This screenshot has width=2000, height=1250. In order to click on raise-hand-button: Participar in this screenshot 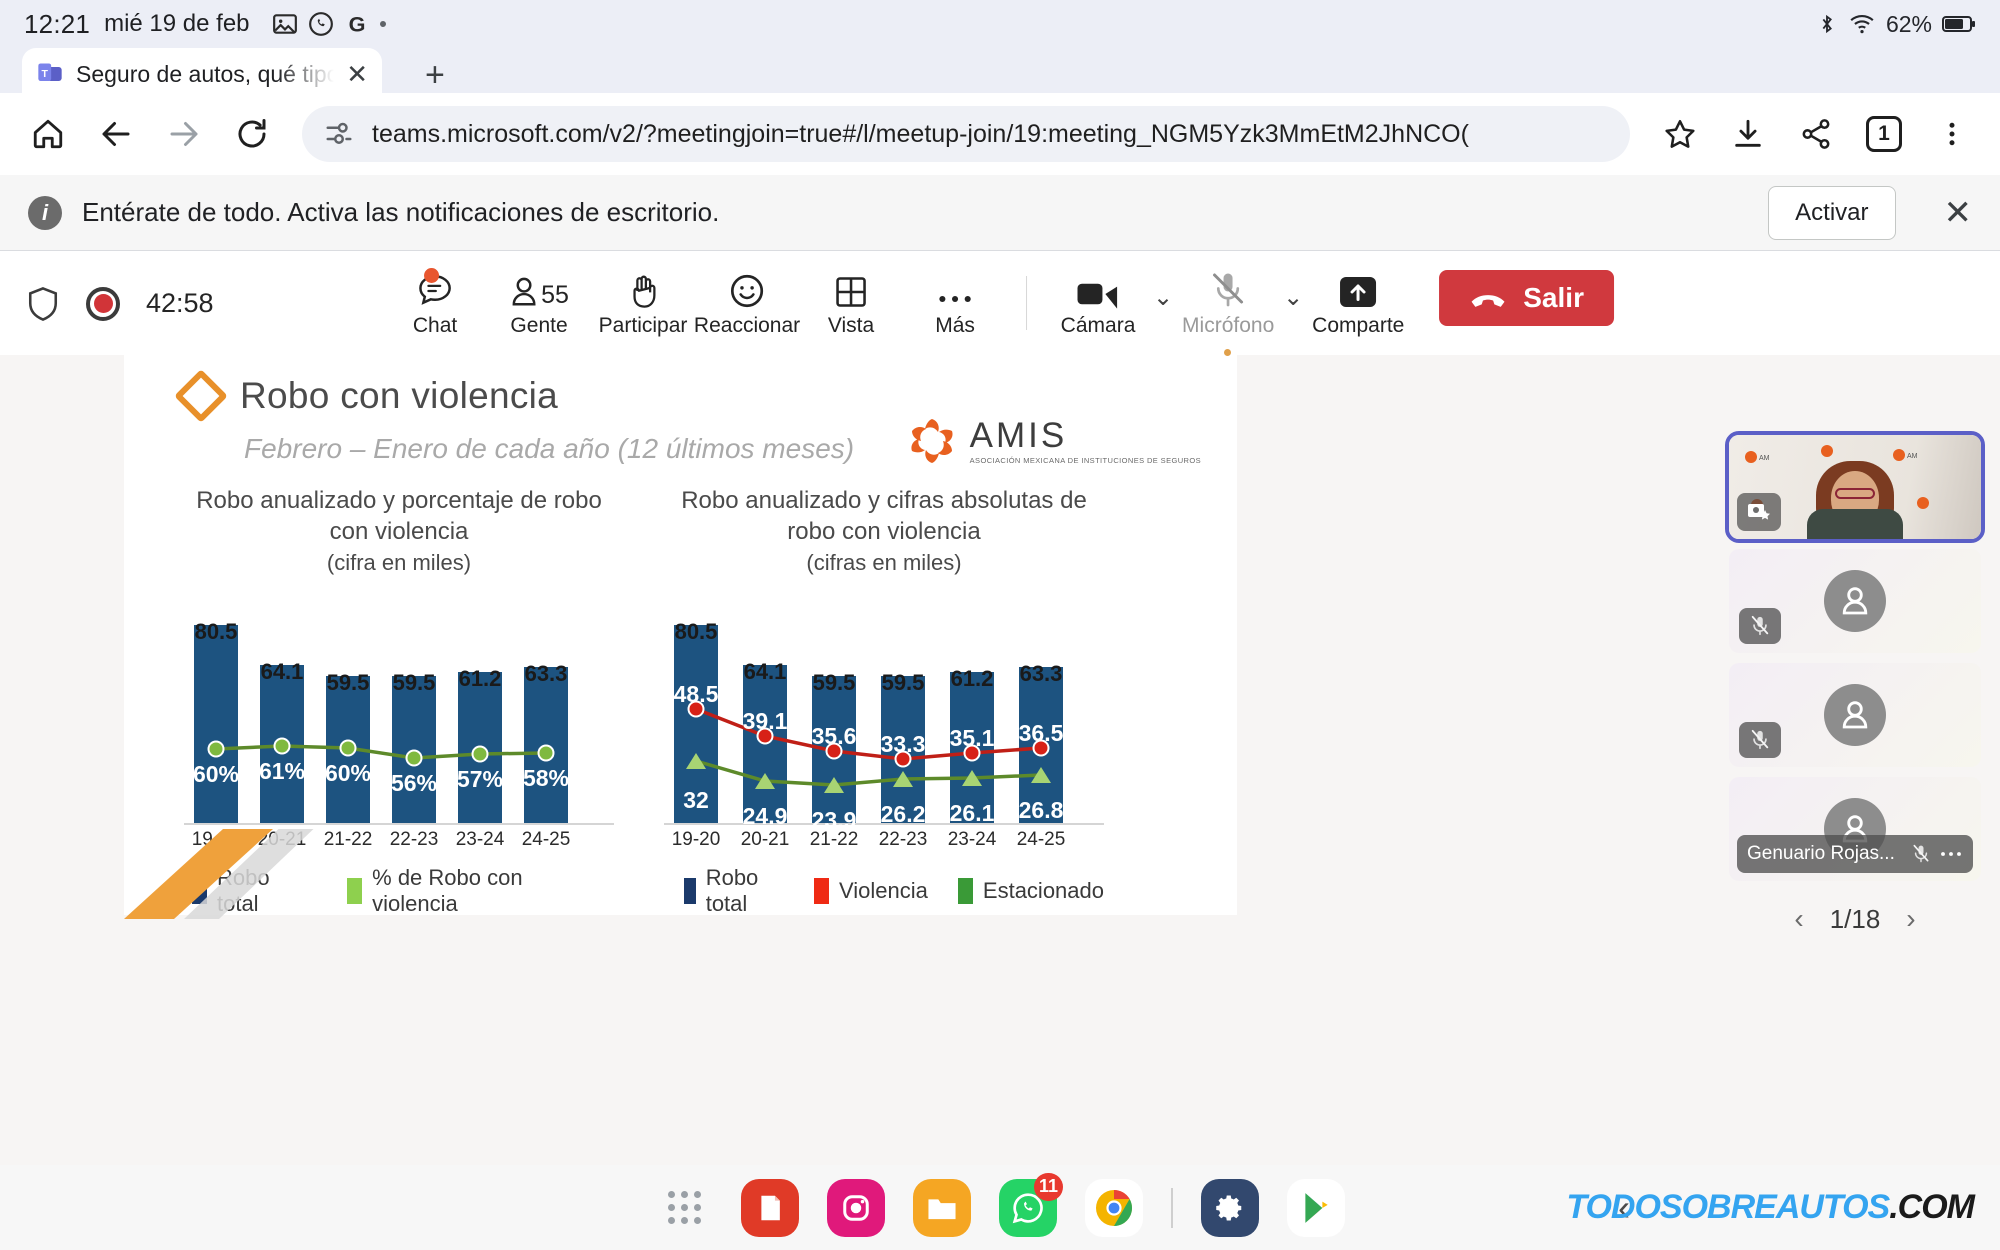, I will do `click(643, 304)`.